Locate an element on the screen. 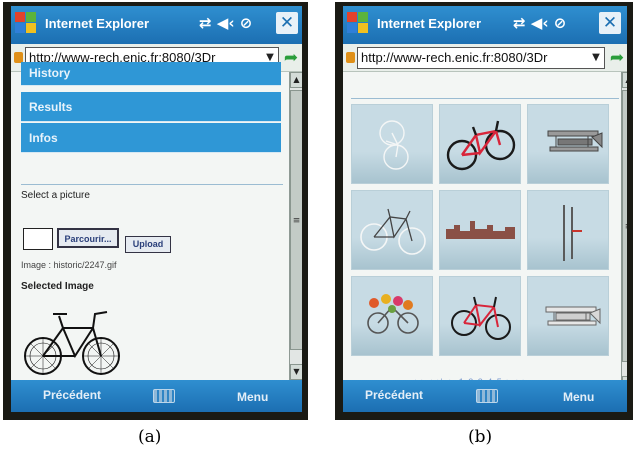  scroll-down-button: ▼ is located at coordinates (296, 372).